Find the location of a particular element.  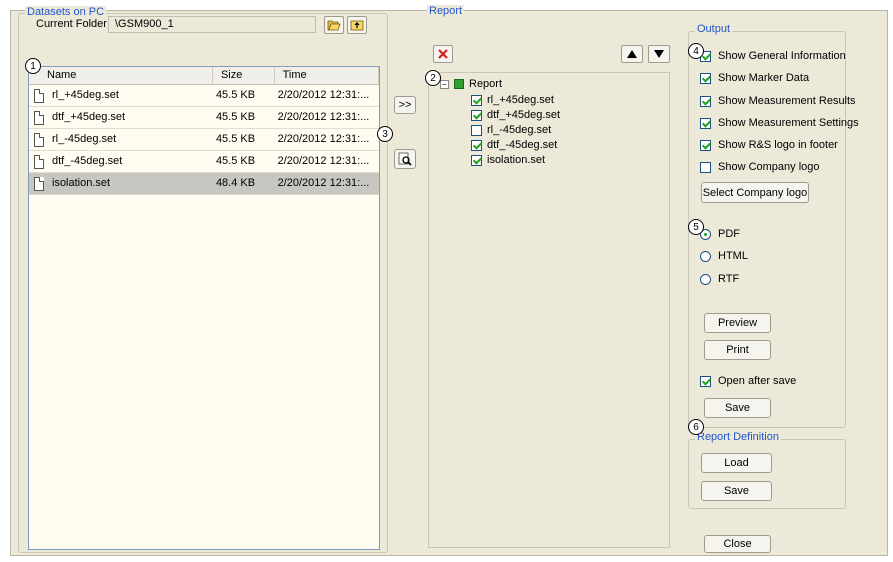

callout-marker: 2 is located at coordinates (433, 78).